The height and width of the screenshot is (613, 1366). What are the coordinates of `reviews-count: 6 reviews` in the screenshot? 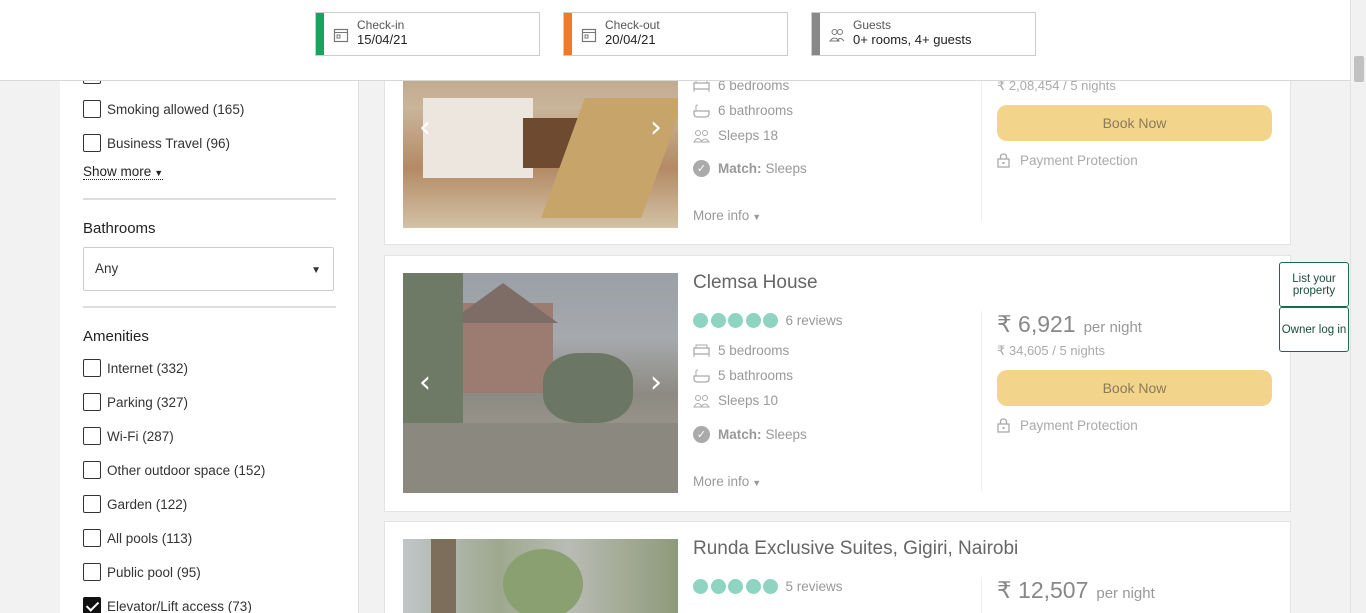 It's located at (814, 320).